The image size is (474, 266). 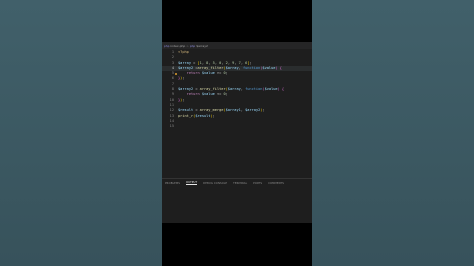 I want to click on tab-ports: PORTS, so click(x=257, y=183).